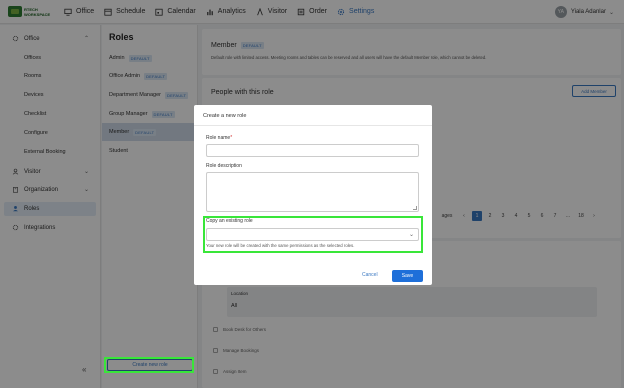 The width and height of the screenshot is (624, 388). I want to click on copy-role-highlight, so click(313, 234).